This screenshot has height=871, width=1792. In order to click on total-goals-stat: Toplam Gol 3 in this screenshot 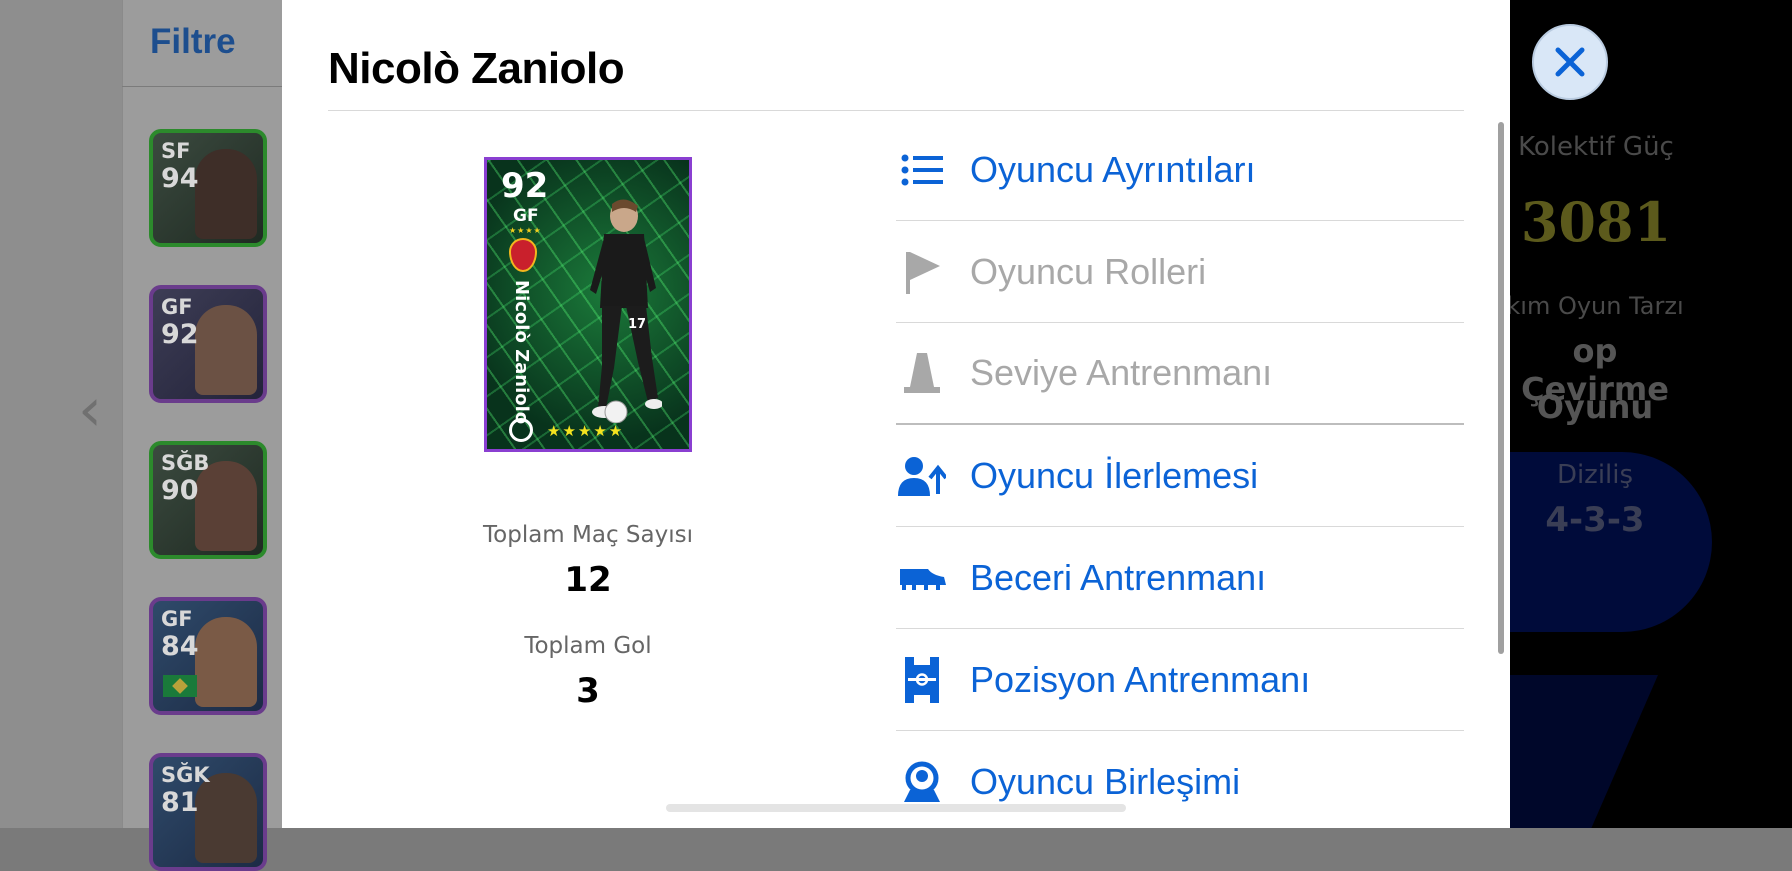, I will do `click(588, 672)`.